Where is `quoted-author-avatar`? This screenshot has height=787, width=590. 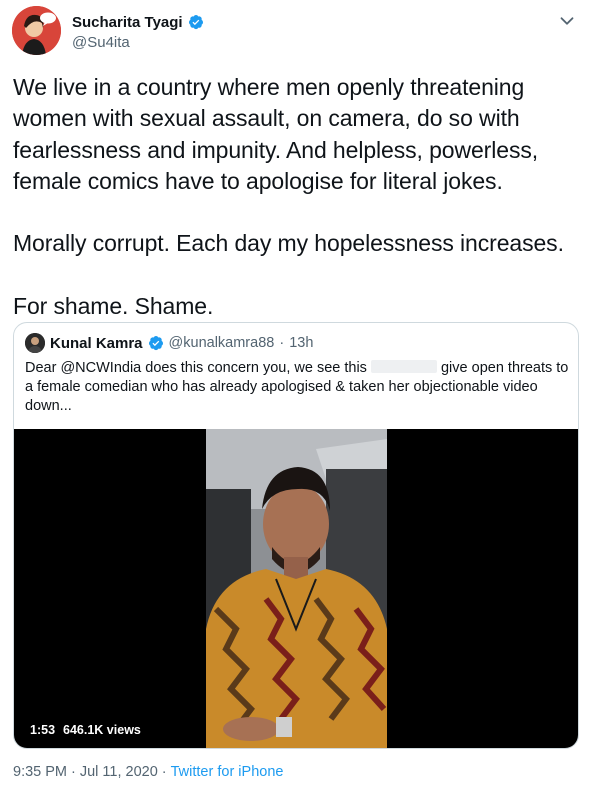 quoted-author-avatar is located at coordinates (35, 343).